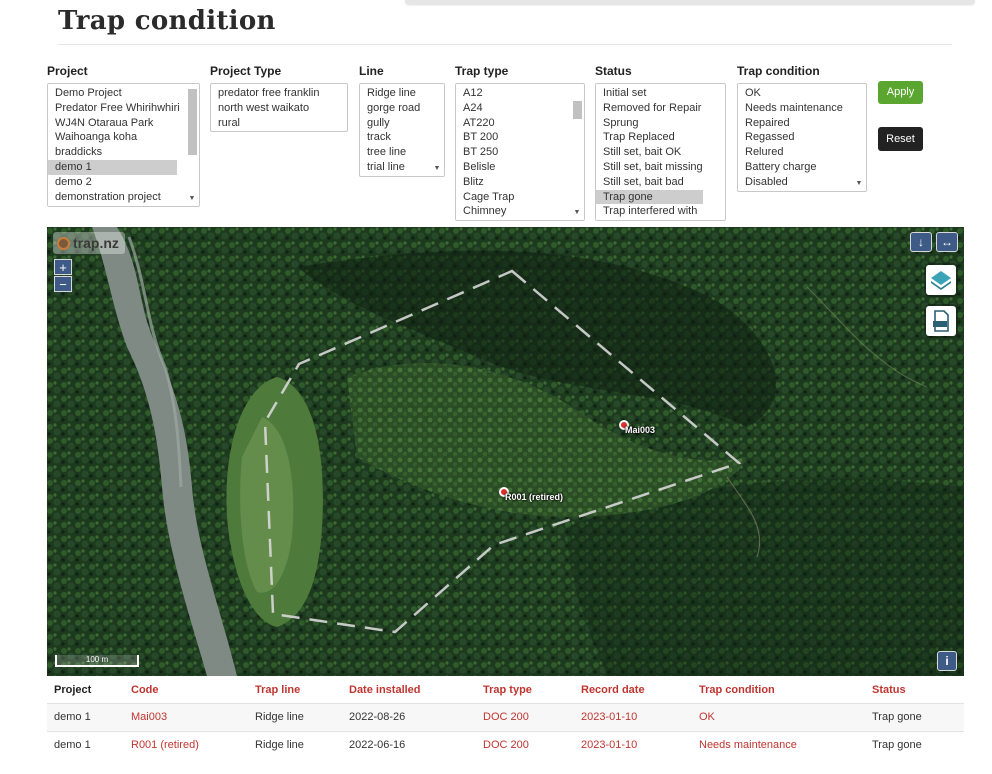  Describe the element at coordinates (649, 152) in the screenshot. I see `status-option: Still set, bait OK` at that location.